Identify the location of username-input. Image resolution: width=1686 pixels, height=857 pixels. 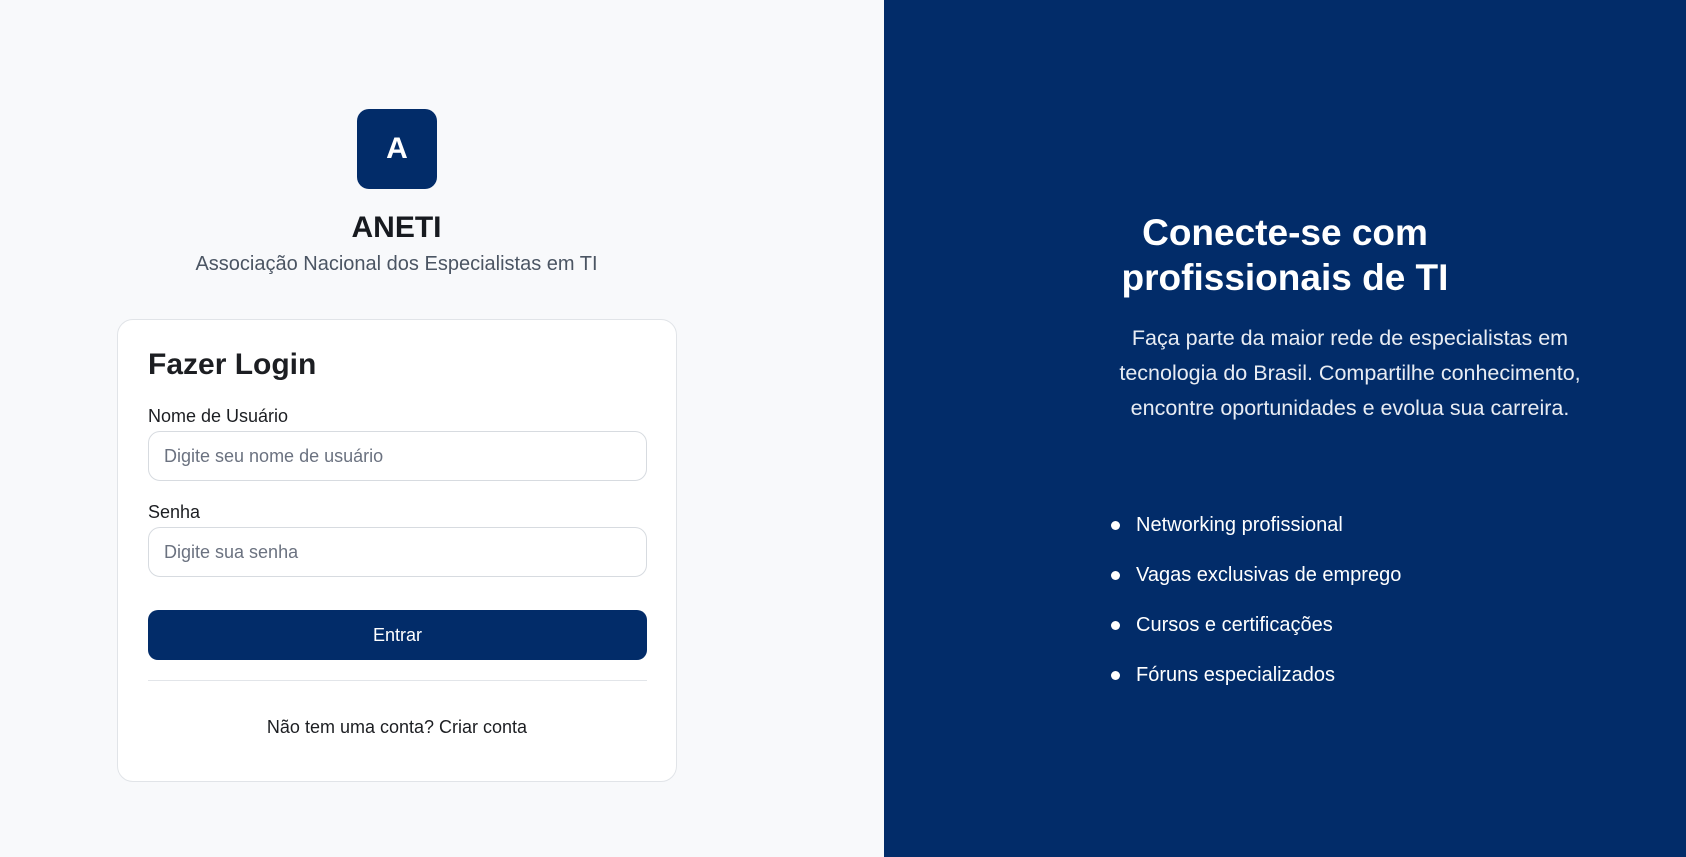
(397, 456).